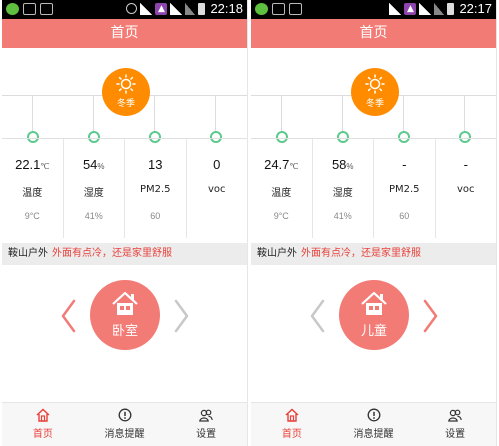 This screenshot has width=499, height=446. I want to click on reading-value: 24.7℃, so click(281, 164).